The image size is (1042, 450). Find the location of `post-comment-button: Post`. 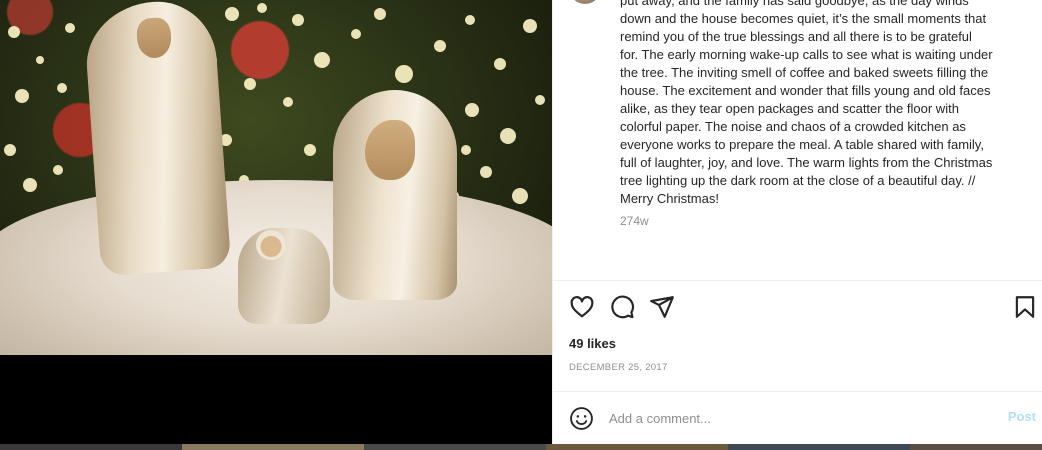

post-comment-button: Post is located at coordinates (1022, 416).